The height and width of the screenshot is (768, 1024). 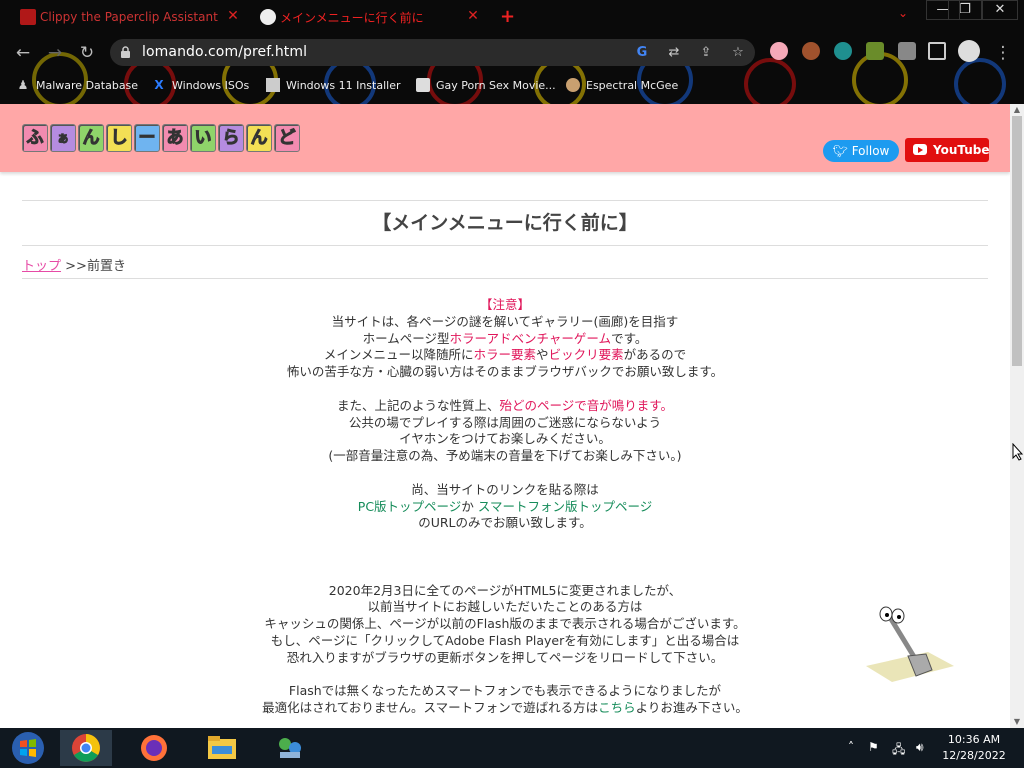 I want to click on reload-icon: ↻, so click(x=87, y=53).